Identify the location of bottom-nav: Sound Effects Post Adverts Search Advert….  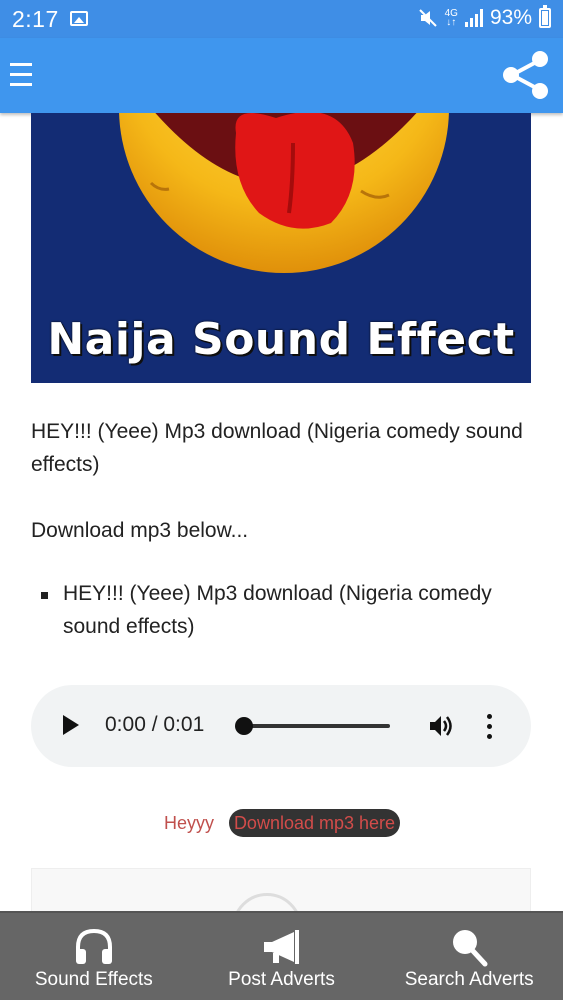
(281, 955).